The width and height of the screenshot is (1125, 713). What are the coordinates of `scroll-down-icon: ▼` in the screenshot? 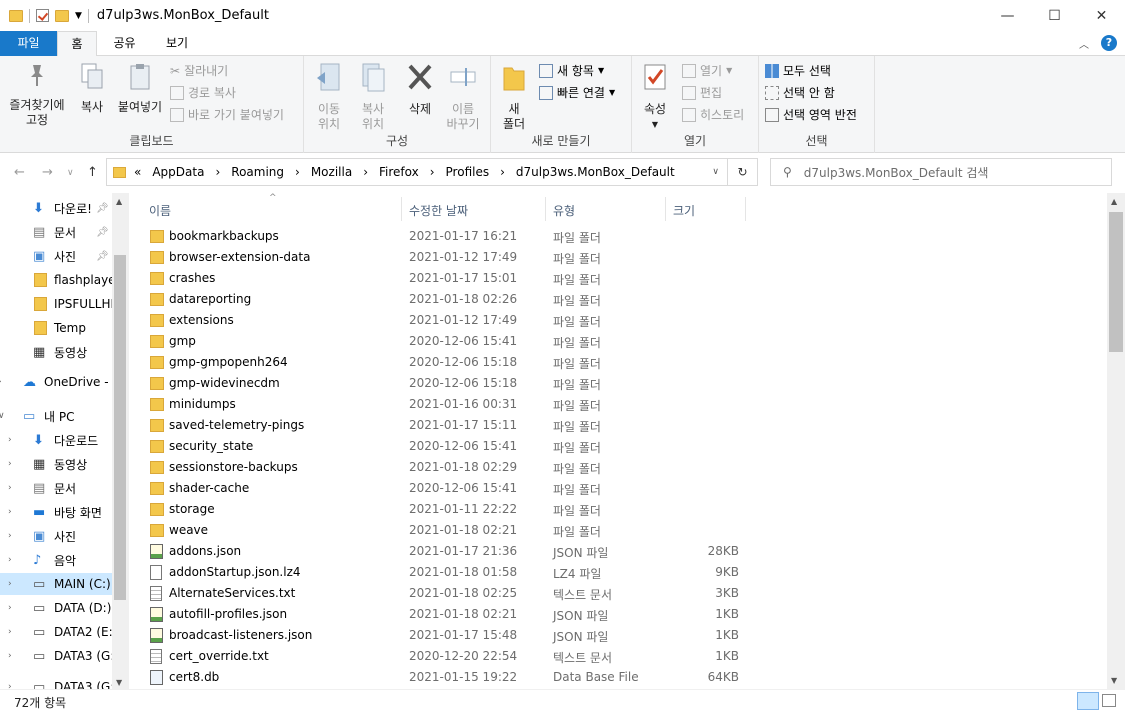 It's located at (1114, 680).